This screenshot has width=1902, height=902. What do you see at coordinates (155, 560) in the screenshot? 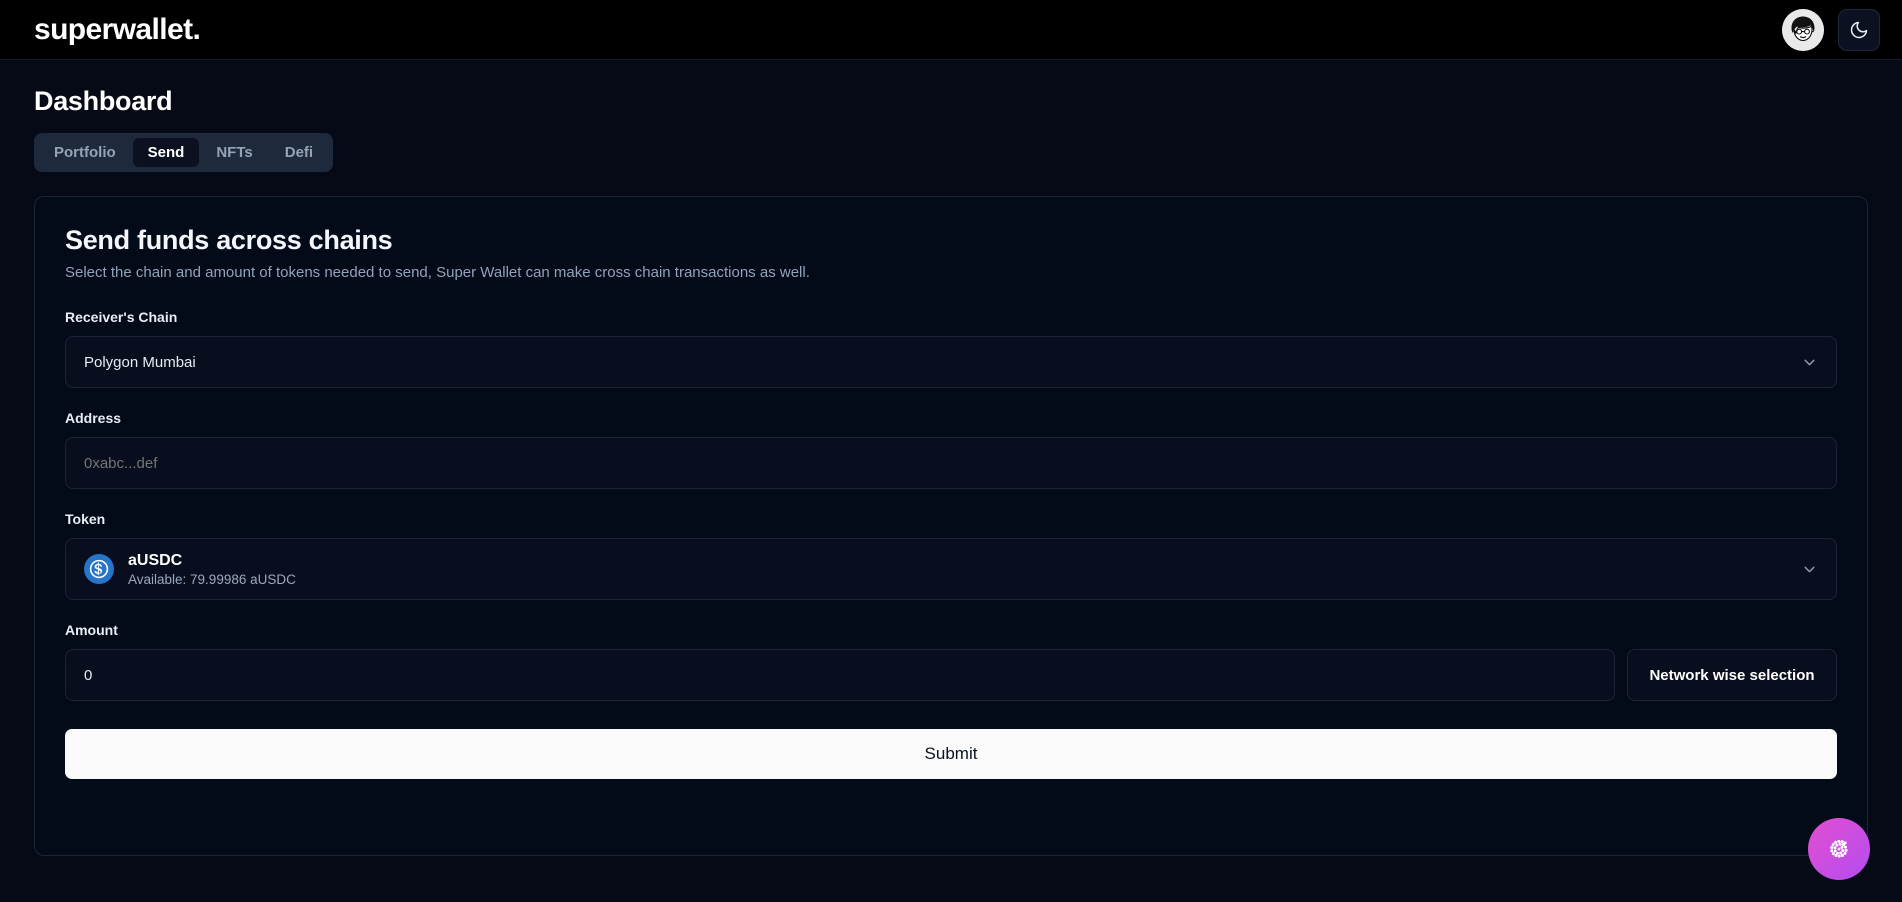
I see `token-symbol: aUSDC` at bounding box center [155, 560].